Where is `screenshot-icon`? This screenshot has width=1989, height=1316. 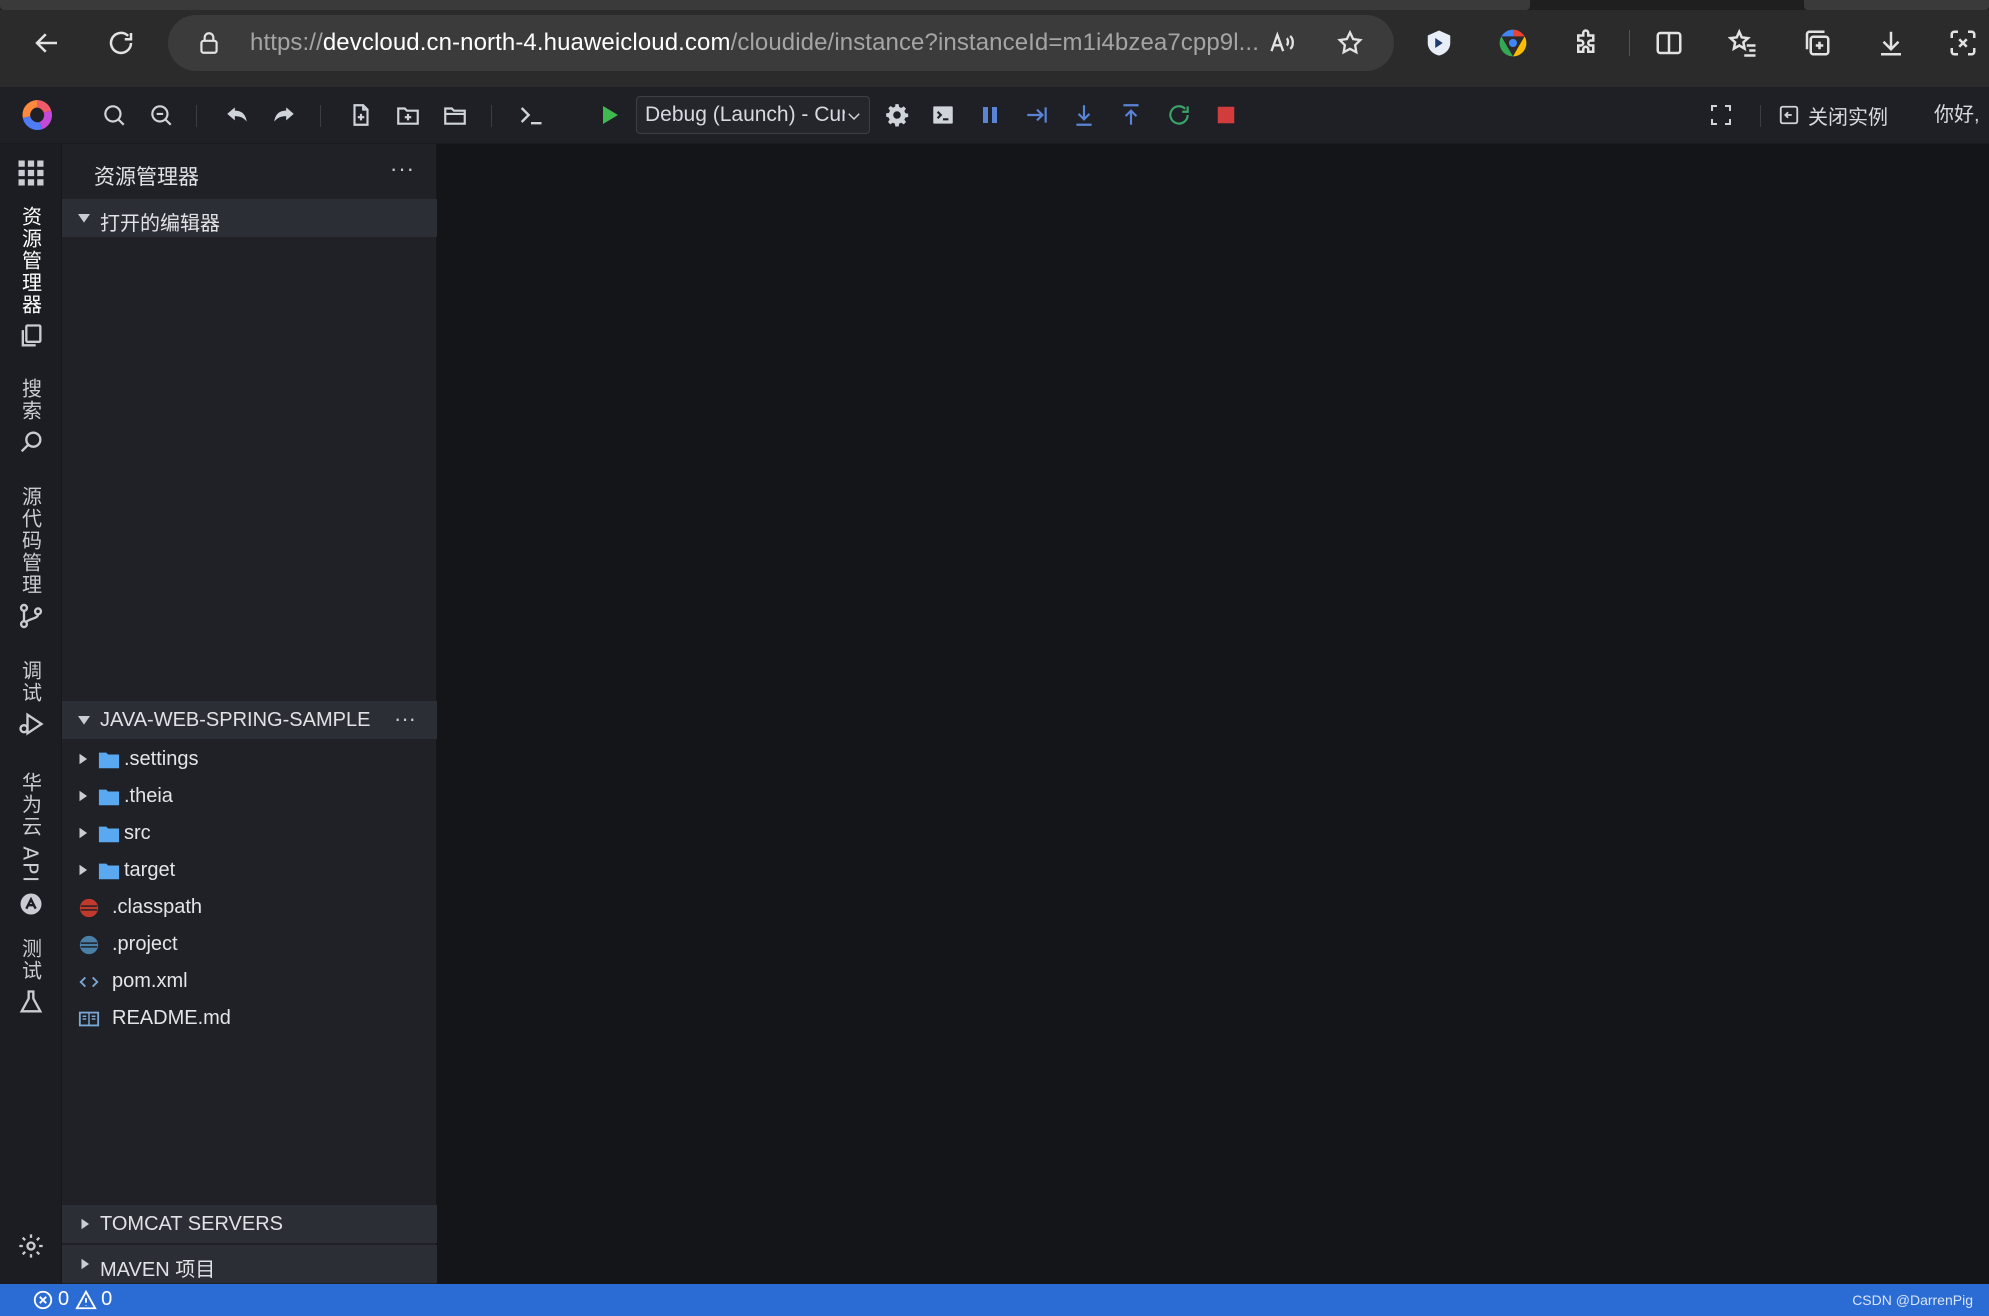 screenshot-icon is located at coordinates (1963, 43).